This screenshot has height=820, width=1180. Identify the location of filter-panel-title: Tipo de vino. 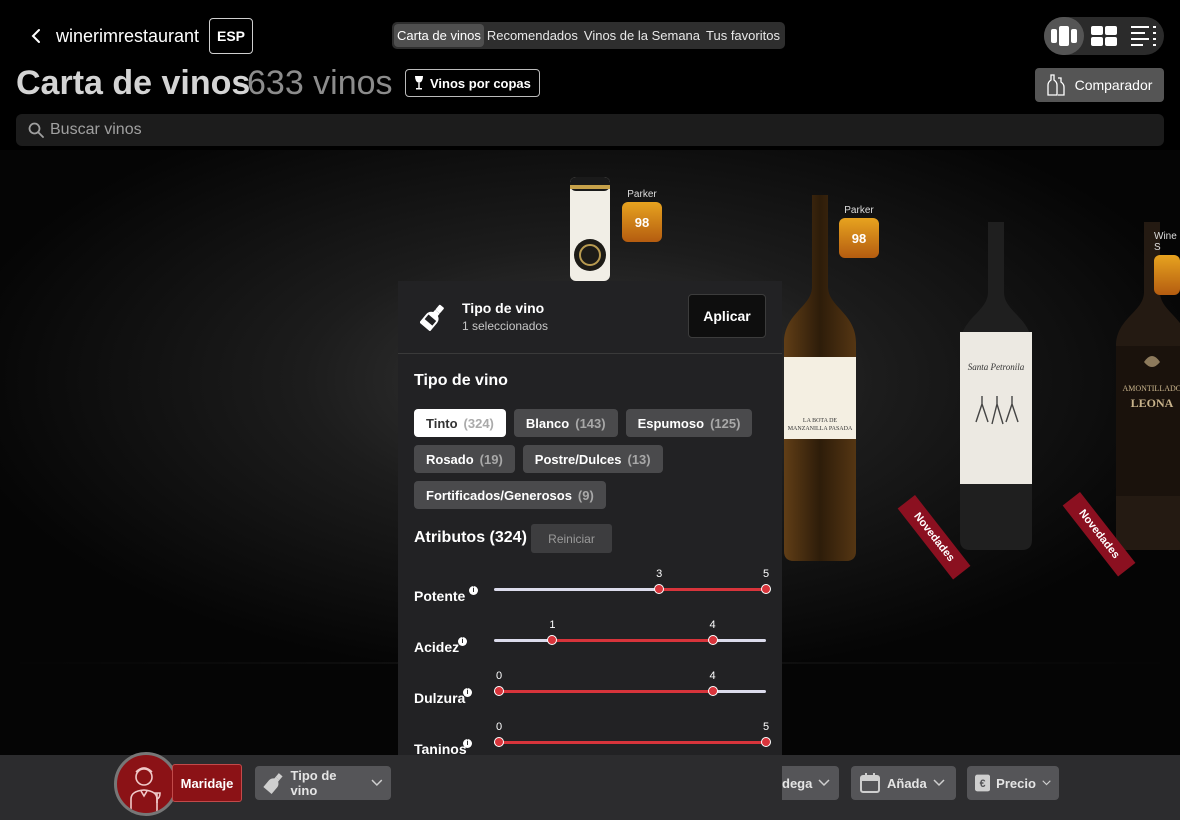
(503, 308).